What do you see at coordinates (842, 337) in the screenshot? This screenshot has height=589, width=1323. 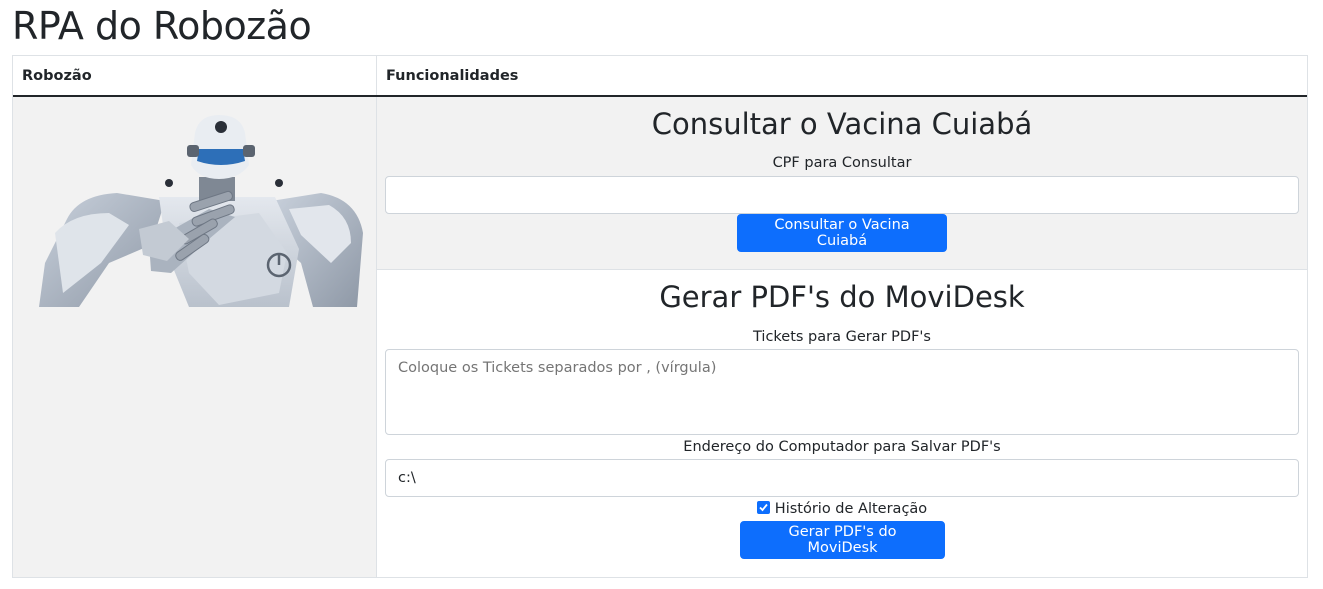 I see `tickets-label: Tickets para Gerar PDF's` at bounding box center [842, 337].